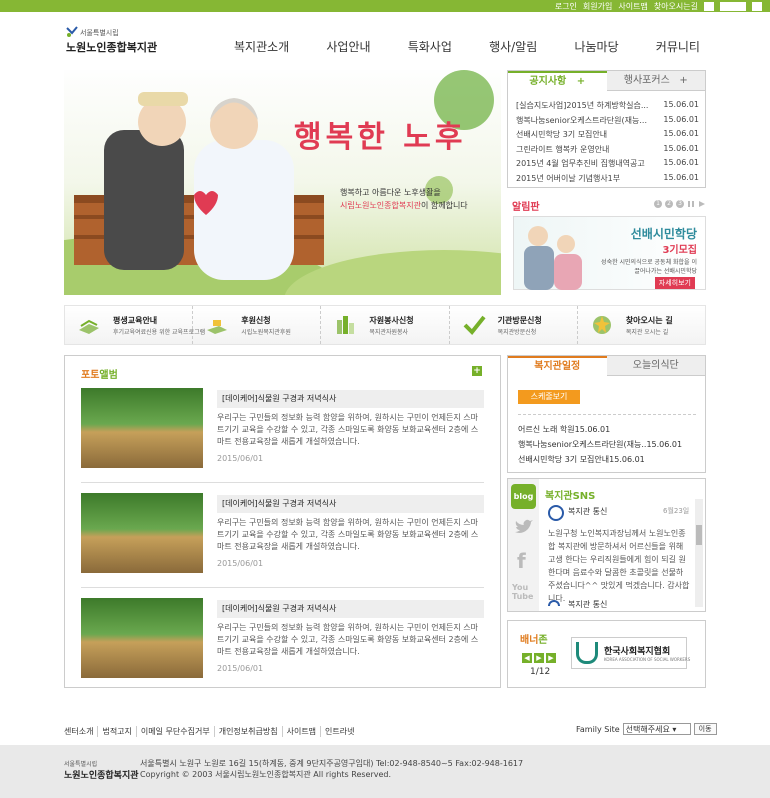 The width and height of the screenshot is (770, 798). I want to click on quick-item-donation: 후원신청 시립노원복지관후원, so click(257, 325).